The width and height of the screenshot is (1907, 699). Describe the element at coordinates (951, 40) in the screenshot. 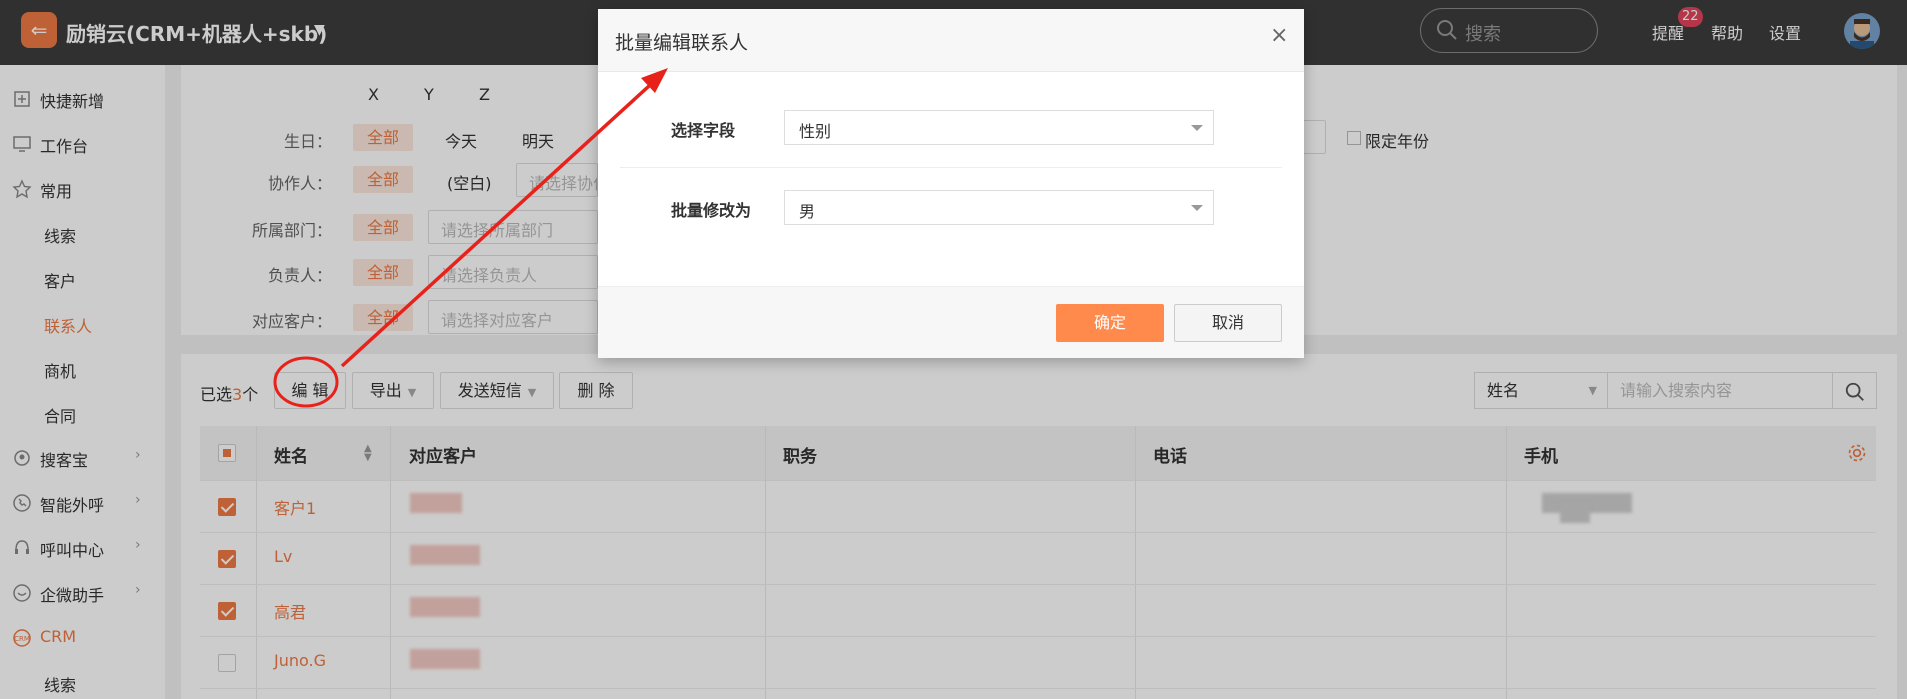

I see `modal-header: 批量编辑联系人 ×` at that location.